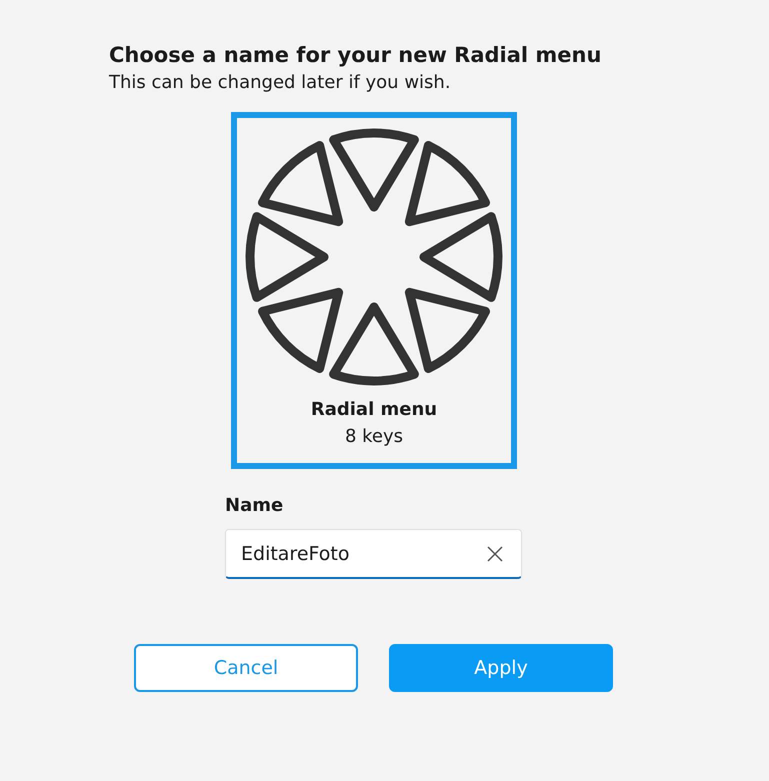 This screenshot has height=781, width=769. Describe the element at coordinates (495, 554) in the screenshot. I see `clear-icon` at that location.